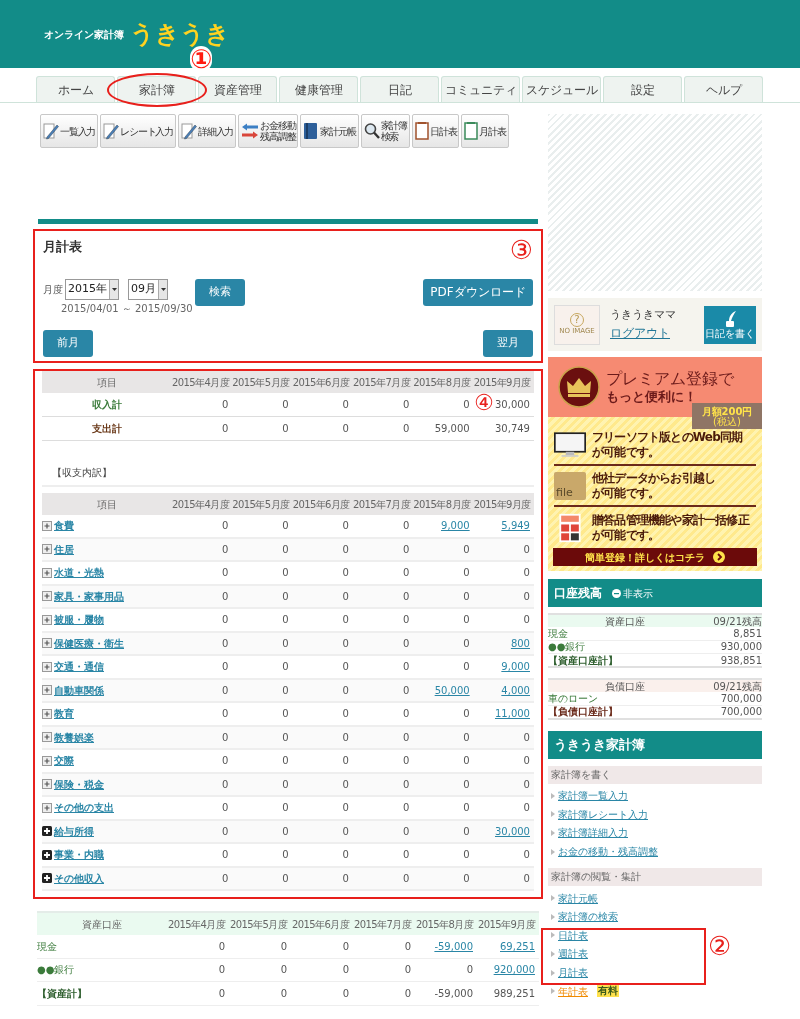 The image size is (800, 1019). Describe the element at coordinates (508, 343) in the screenshot. I see `next-month-button: 翌月` at that location.